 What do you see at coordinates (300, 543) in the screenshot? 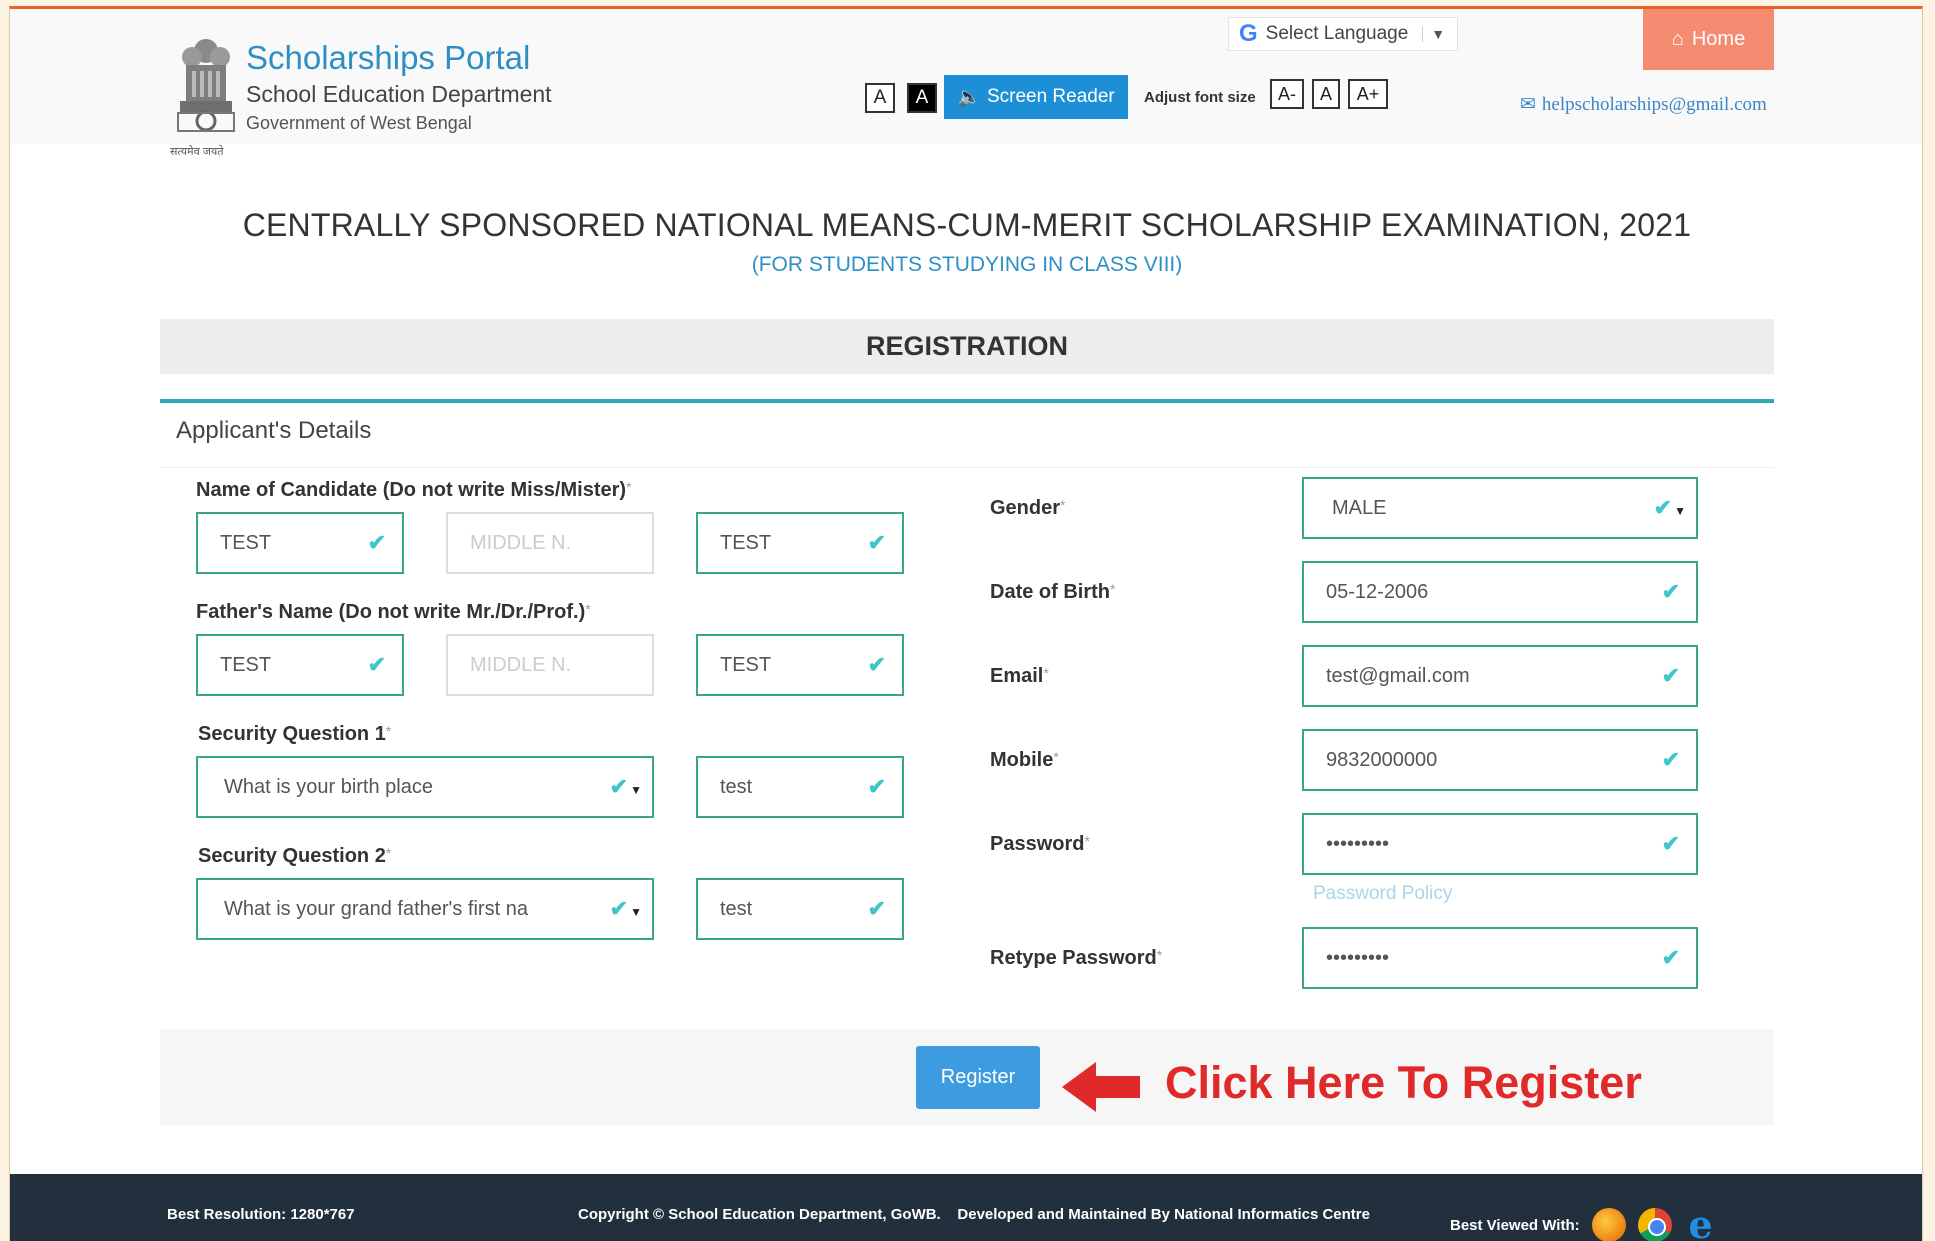
I see `candidate-first-name-input: TEST ✔` at bounding box center [300, 543].